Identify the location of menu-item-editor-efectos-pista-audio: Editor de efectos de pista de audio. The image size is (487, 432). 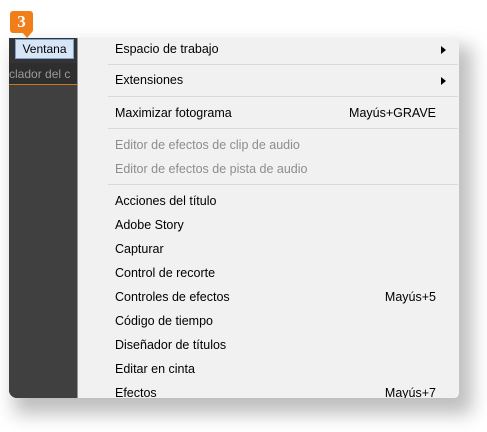
(282, 169).